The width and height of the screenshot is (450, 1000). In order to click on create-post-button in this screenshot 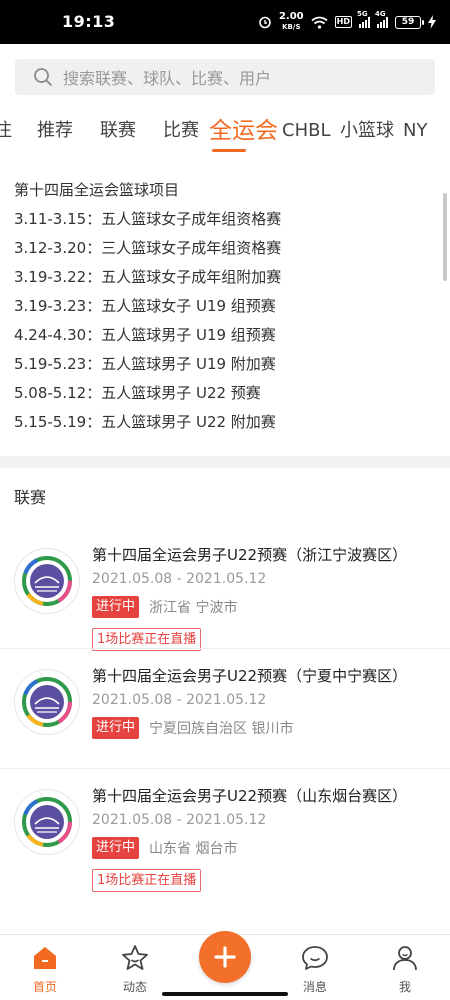, I will do `click(225, 957)`.